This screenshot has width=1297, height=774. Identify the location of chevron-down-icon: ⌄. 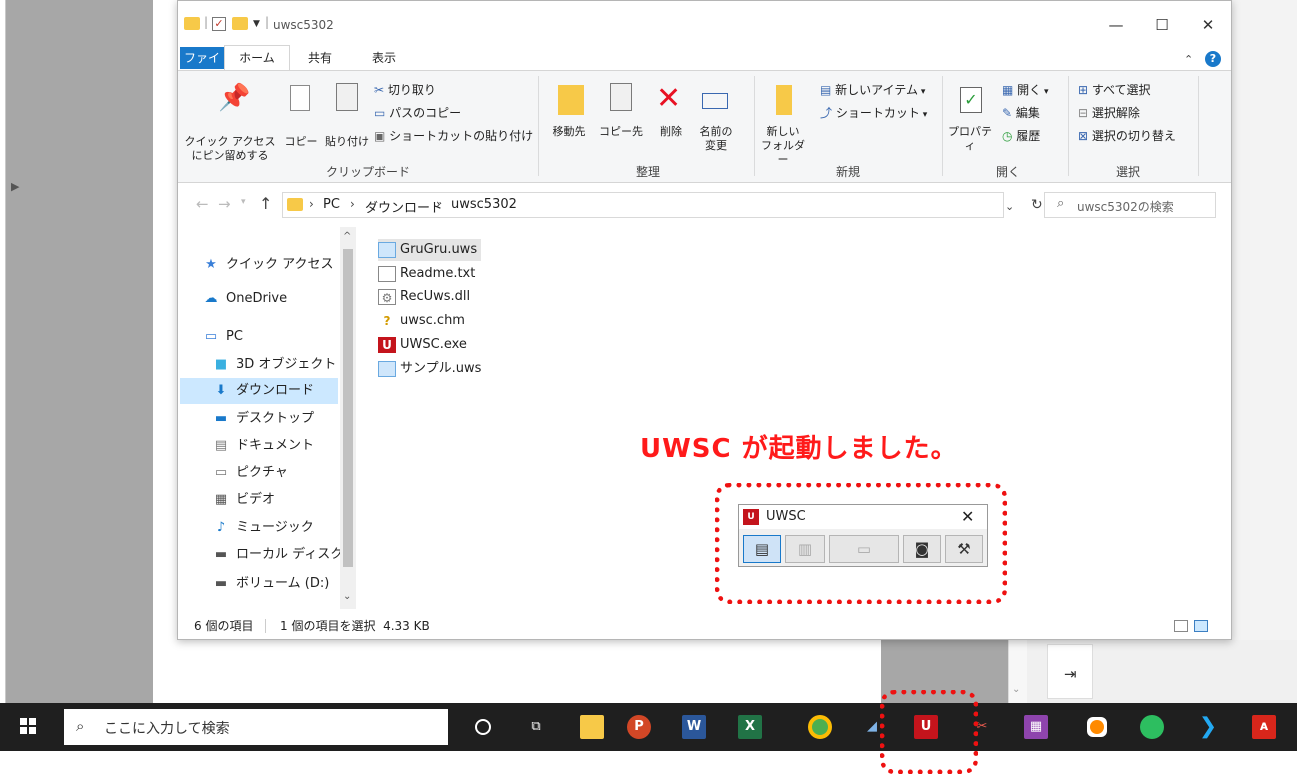
(1009, 206).